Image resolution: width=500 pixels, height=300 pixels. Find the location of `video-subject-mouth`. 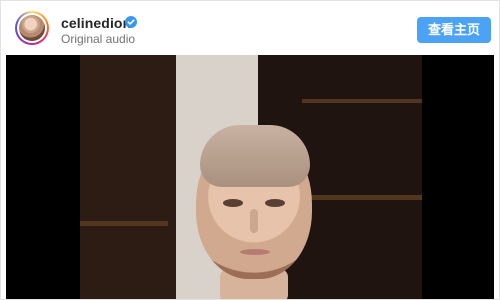

video-subject-mouth is located at coordinates (255, 252).